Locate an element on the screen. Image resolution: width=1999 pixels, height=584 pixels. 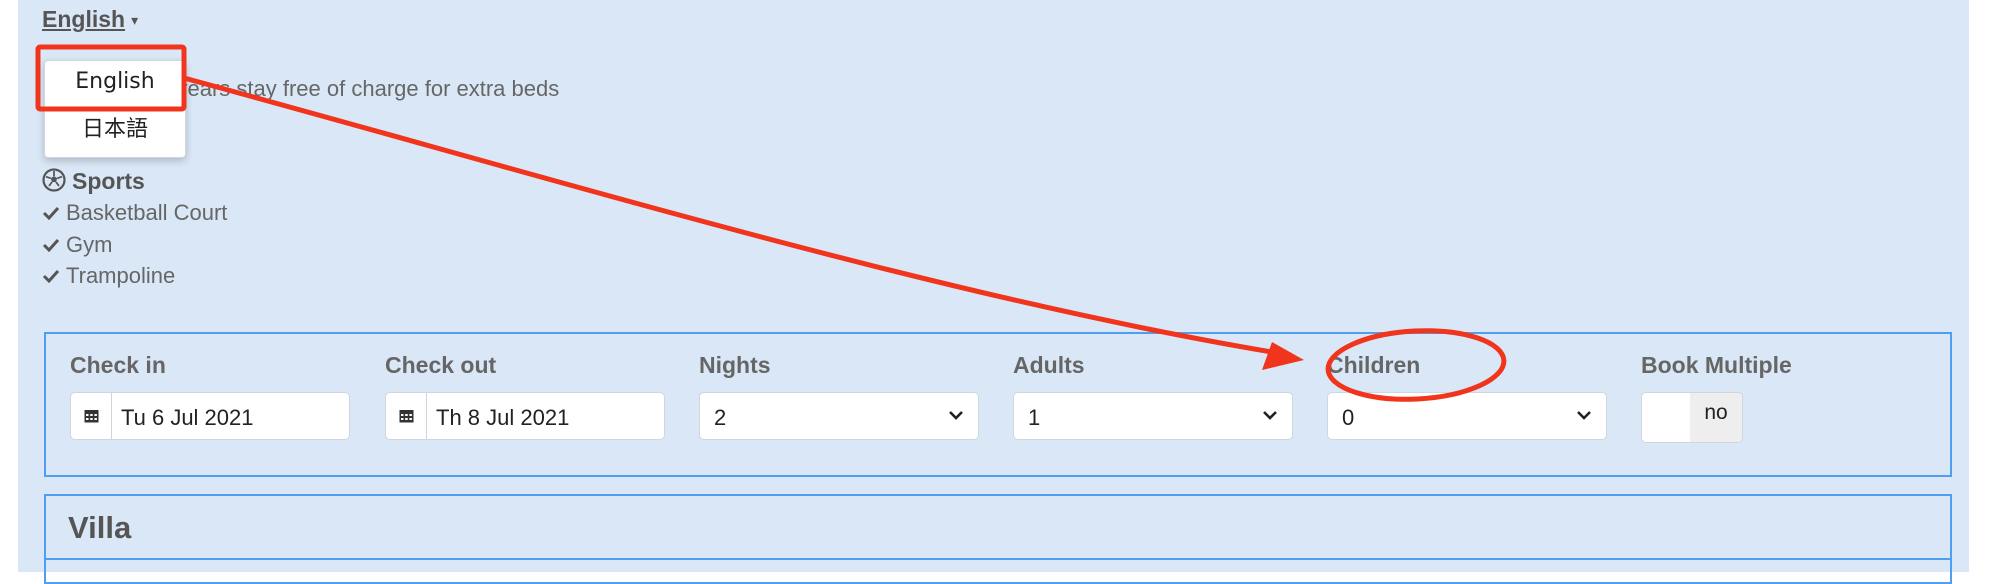
sport-item: Gym is located at coordinates (77, 245).